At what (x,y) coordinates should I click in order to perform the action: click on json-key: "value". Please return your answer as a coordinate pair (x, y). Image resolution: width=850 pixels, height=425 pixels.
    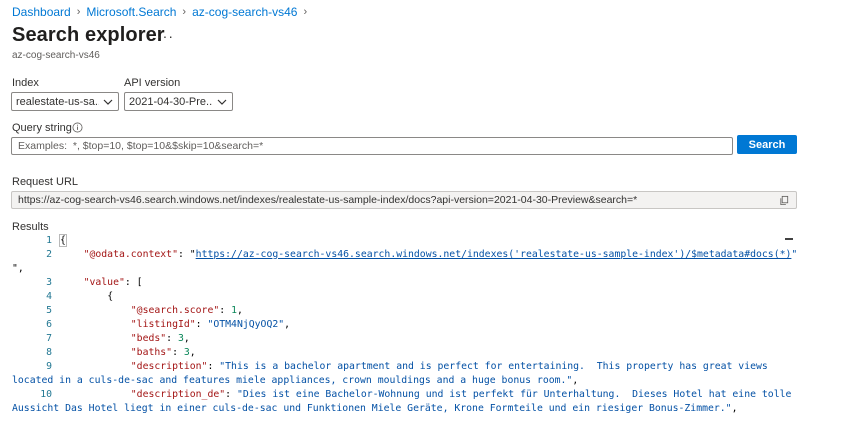
    Looking at the image, I should click on (104, 282).